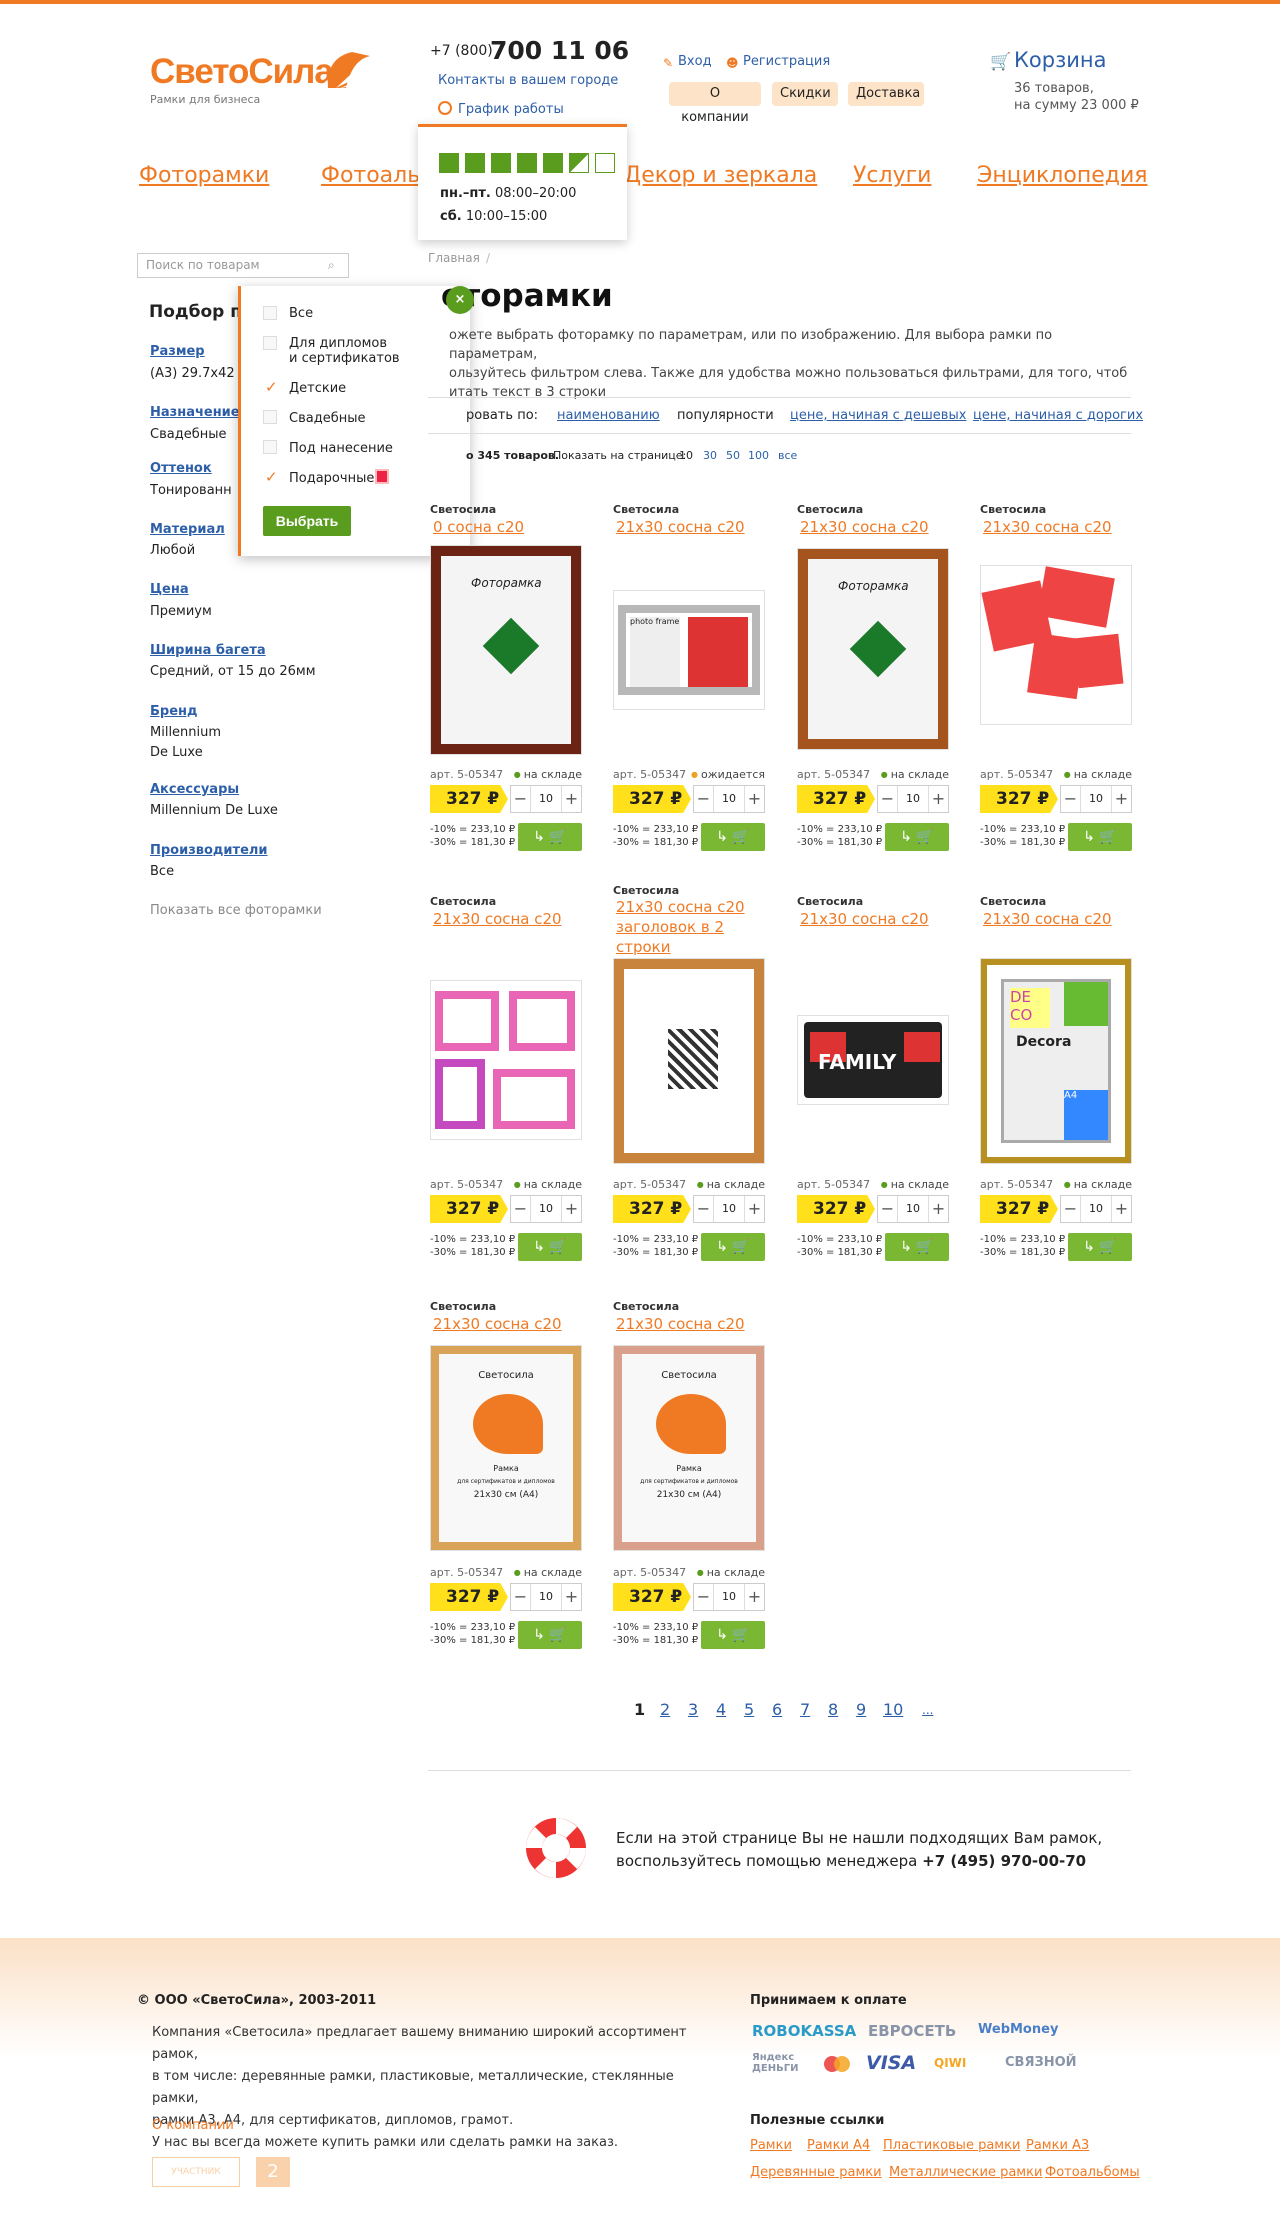 Image resolution: width=1280 pixels, height=2240 pixels. What do you see at coordinates (816, 2172) in the screenshot?
I see `footer-link-wood: Деревянные рамки` at bounding box center [816, 2172].